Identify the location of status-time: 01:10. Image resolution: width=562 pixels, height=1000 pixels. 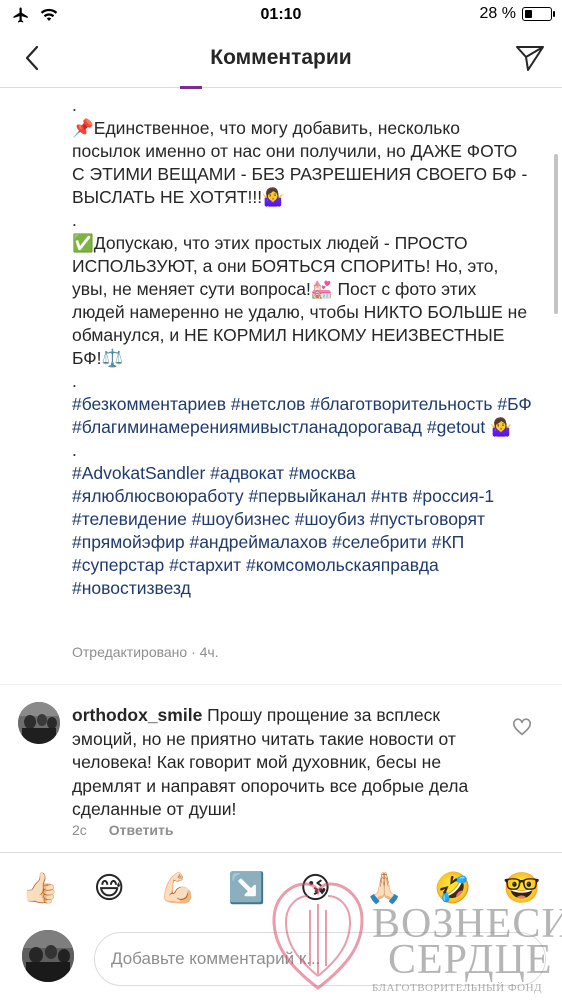
(281, 14).